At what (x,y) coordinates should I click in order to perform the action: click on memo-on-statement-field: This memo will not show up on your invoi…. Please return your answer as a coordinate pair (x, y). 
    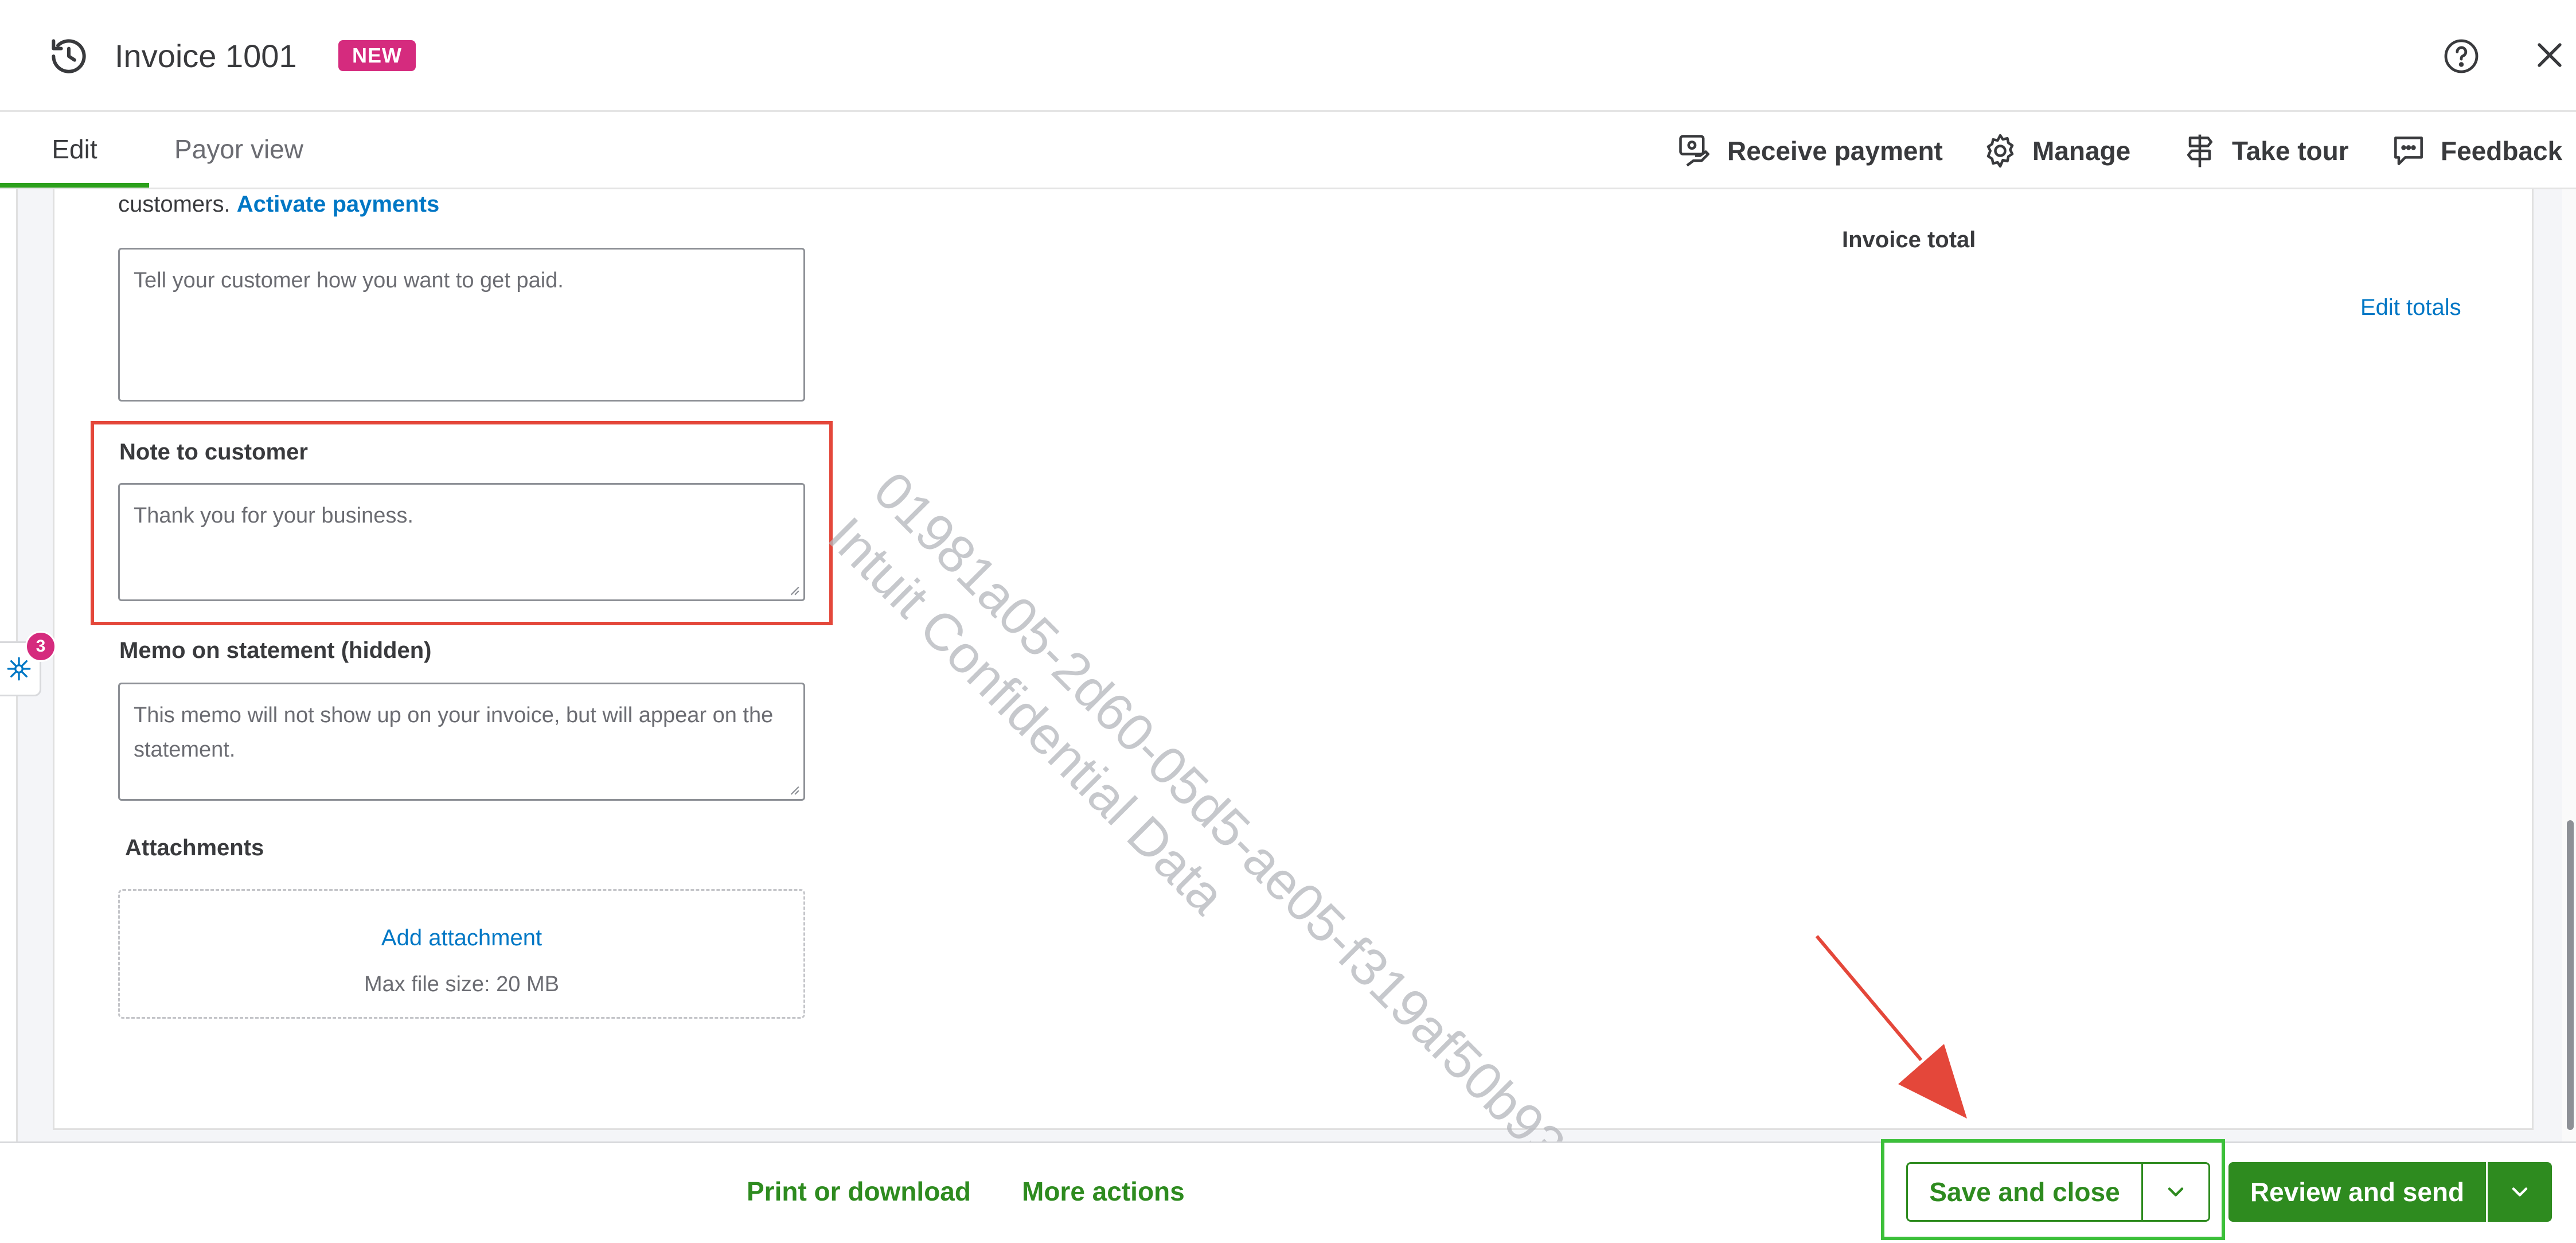
    Looking at the image, I should click on (462, 742).